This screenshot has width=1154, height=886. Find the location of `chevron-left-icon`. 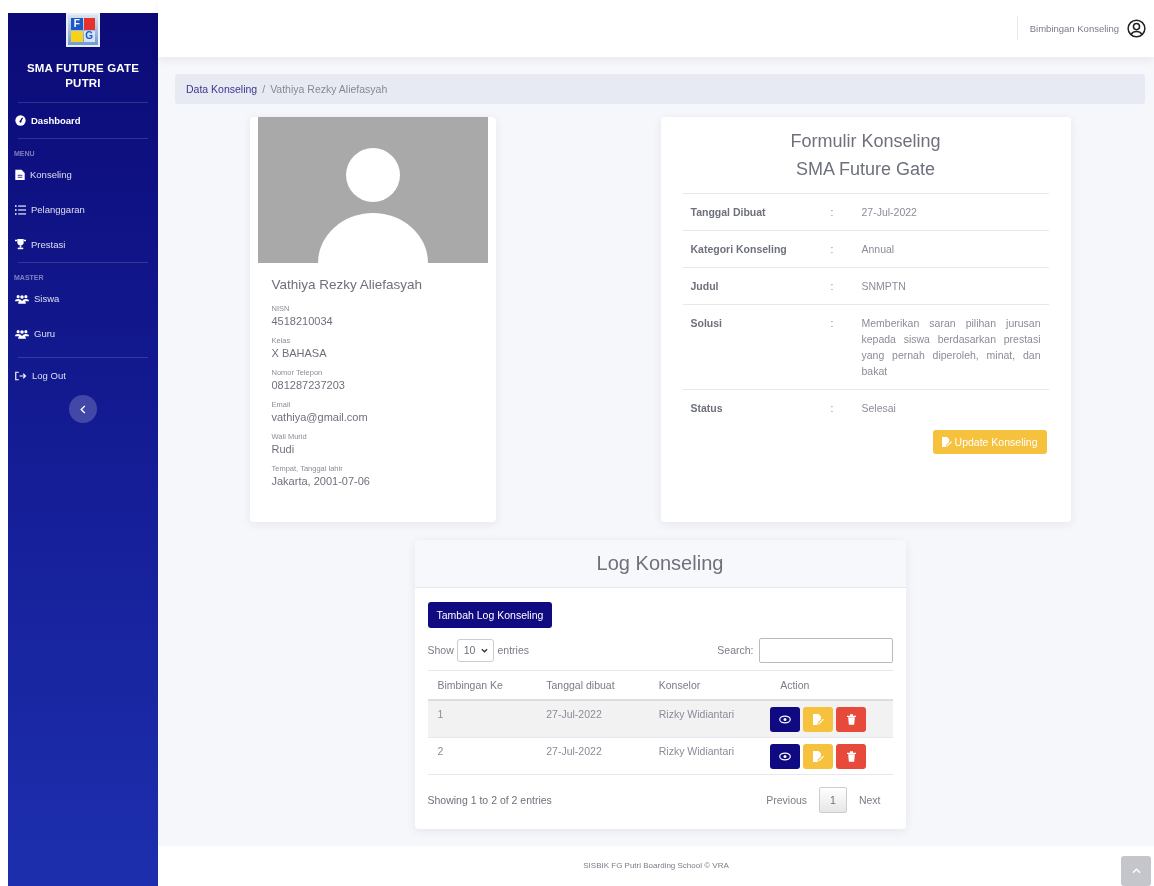

chevron-left-icon is located at coordinates (83, 409).